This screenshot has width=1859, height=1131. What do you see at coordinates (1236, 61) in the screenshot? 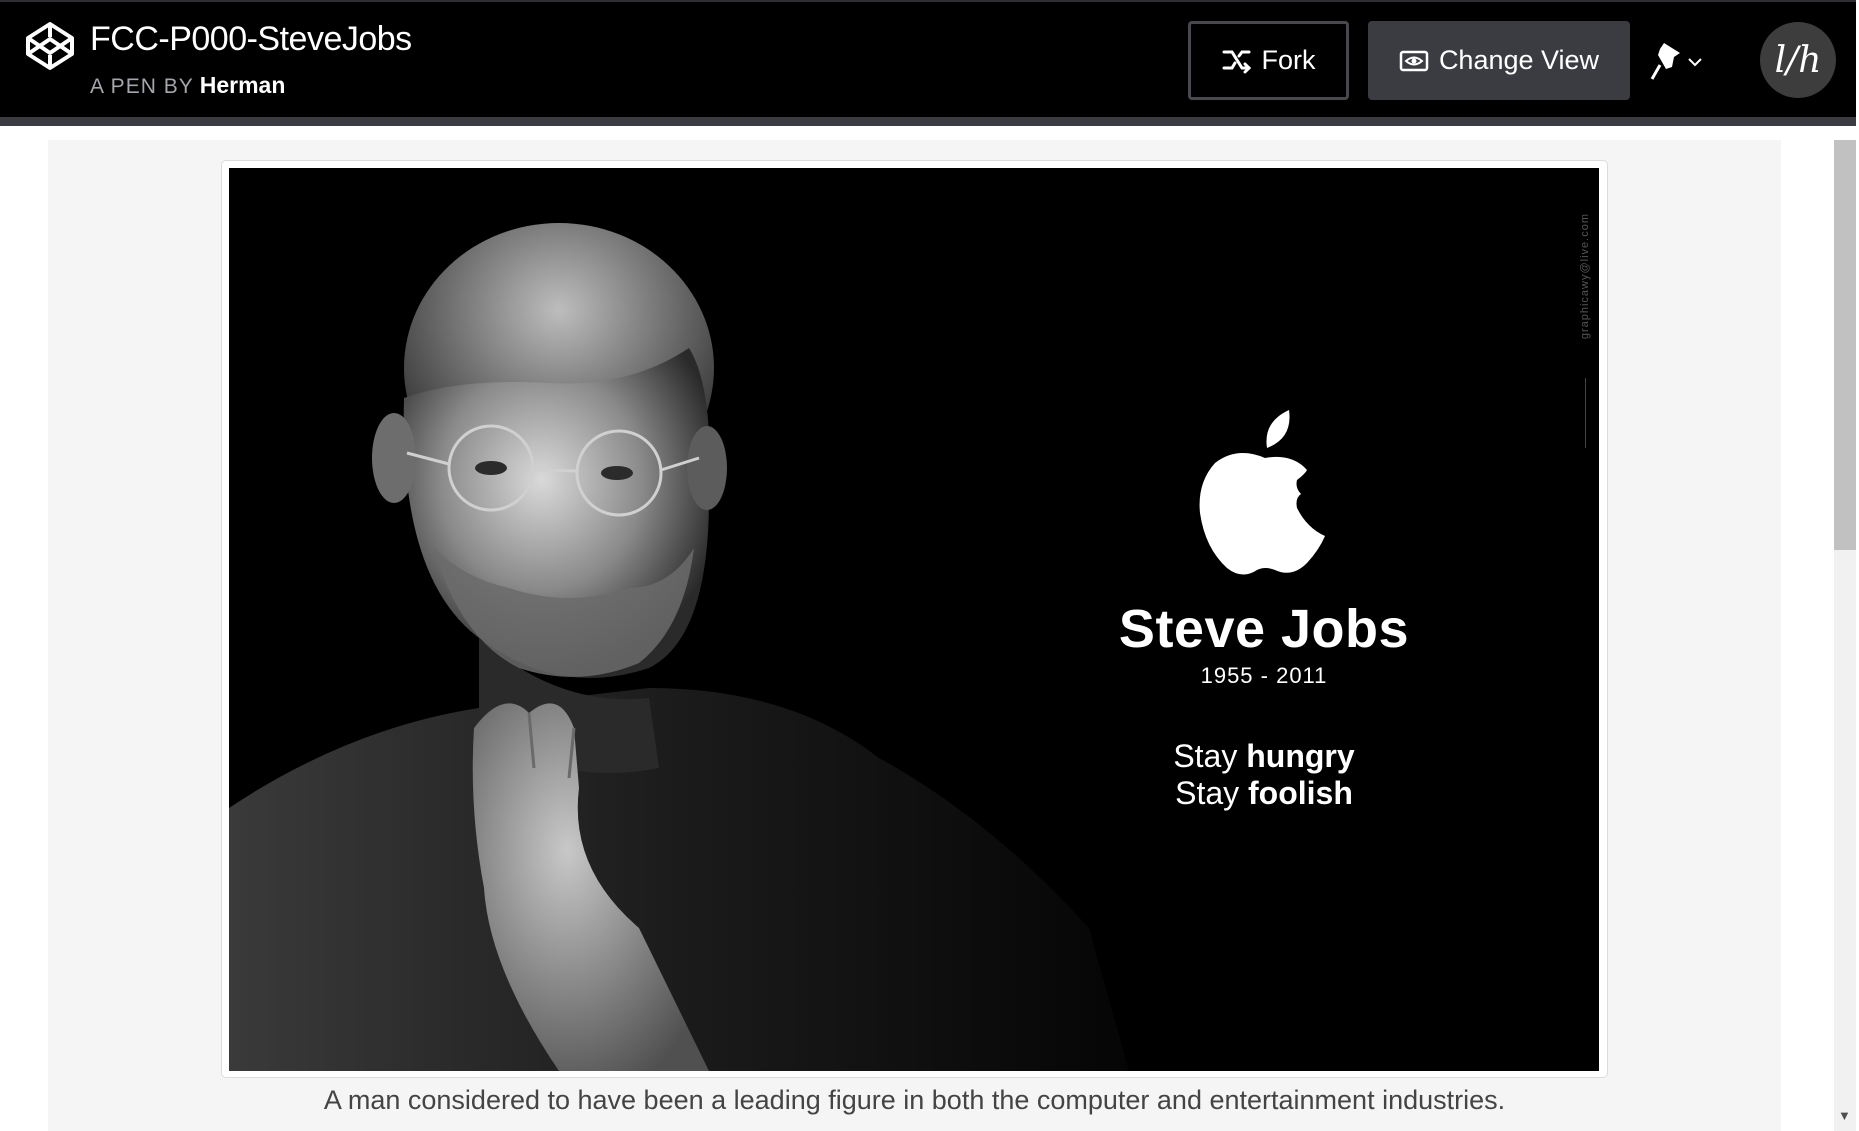
I see `fork-icon` at bounding box center [1236, 61].